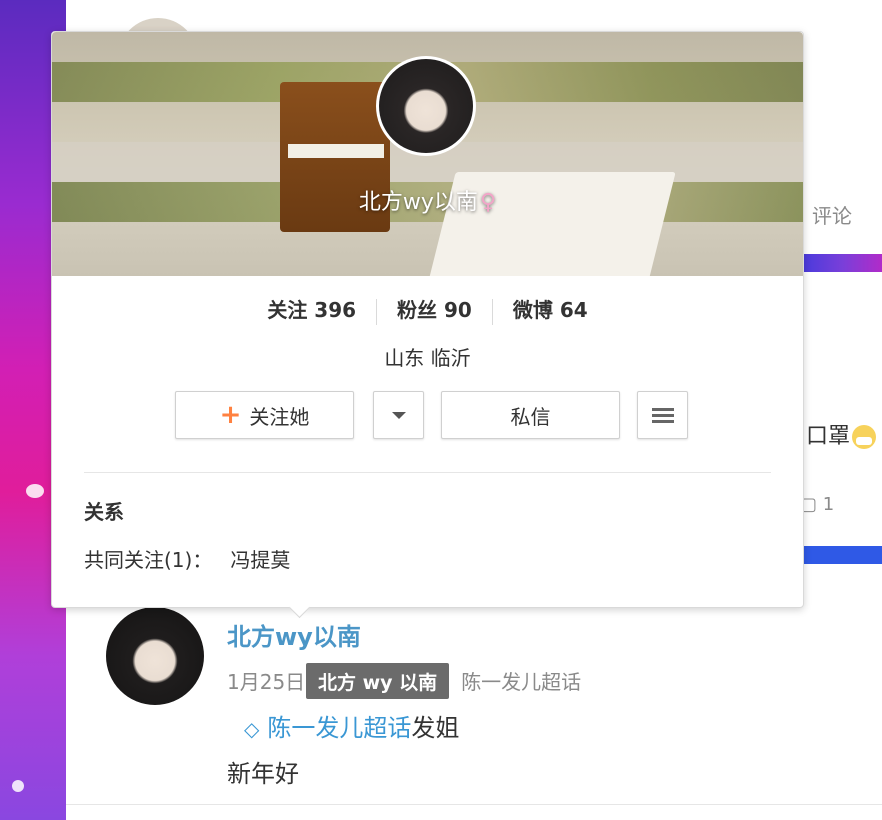 This screenshot has width=882, height=820. What do you see at coordinates (817, 504) in the screenshot?
I see `comment-count: ▢ 1` at bounding box center [817, 504].